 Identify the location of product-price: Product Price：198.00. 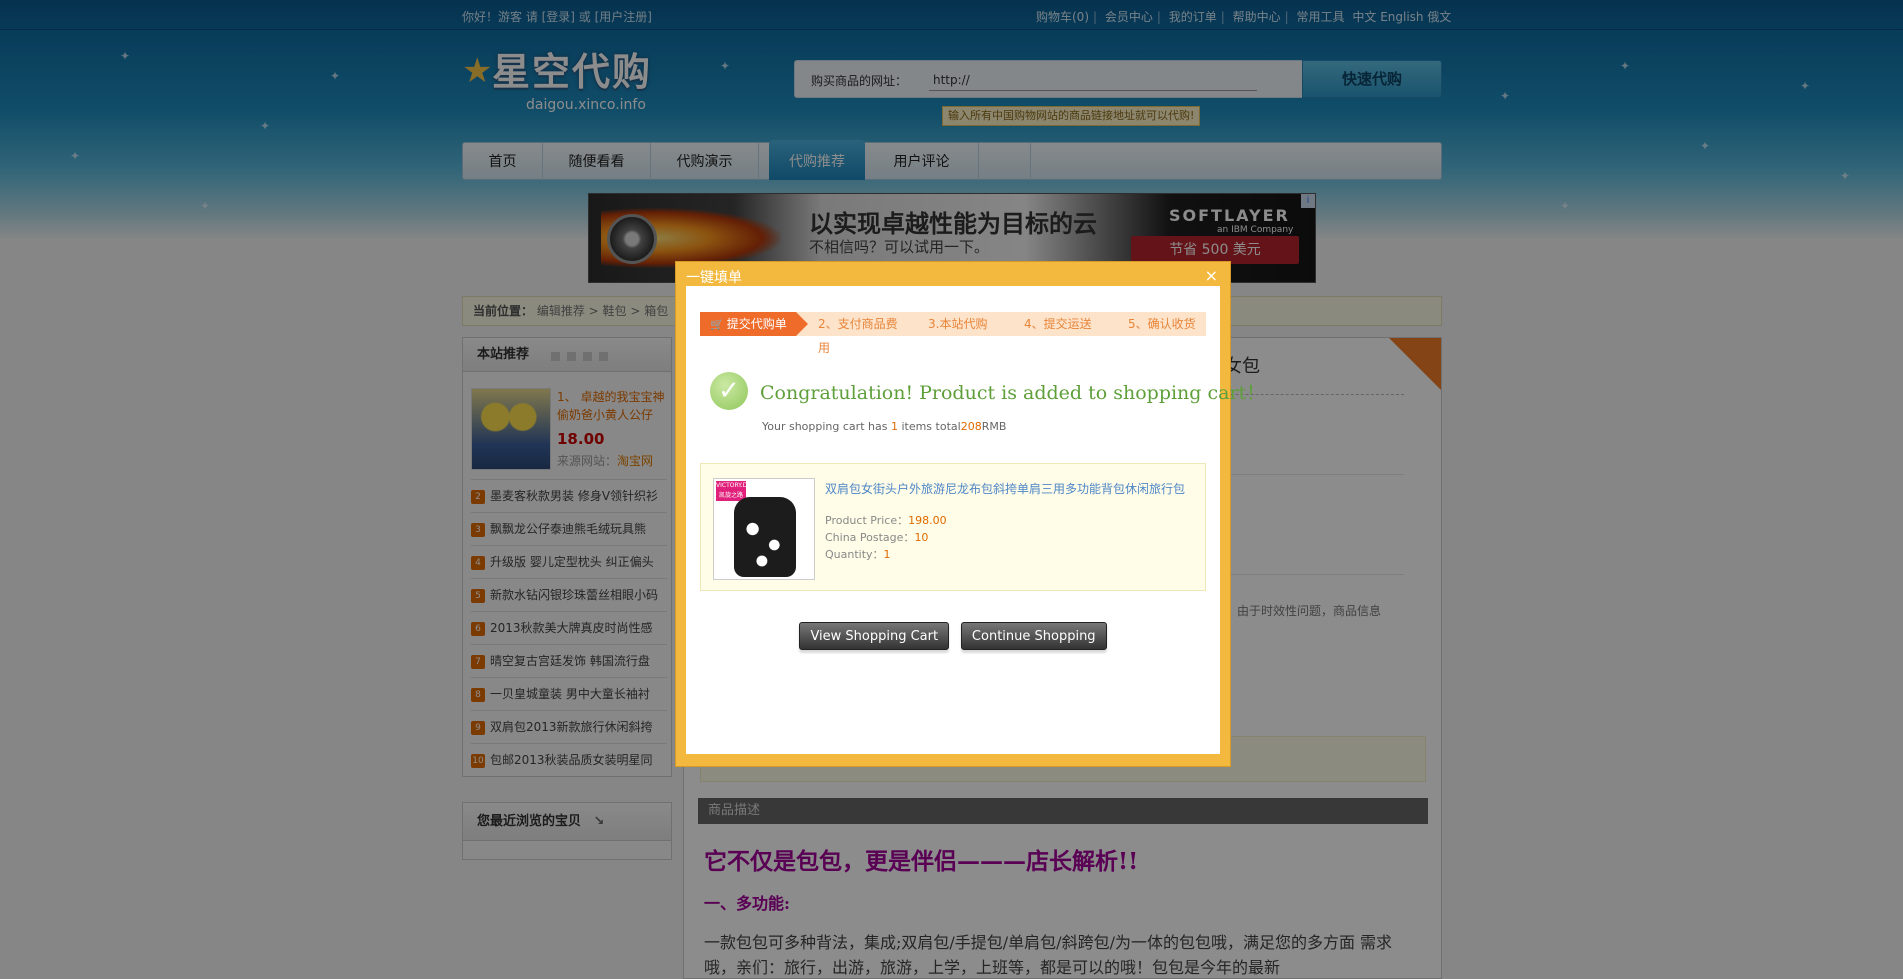
(886, 520).